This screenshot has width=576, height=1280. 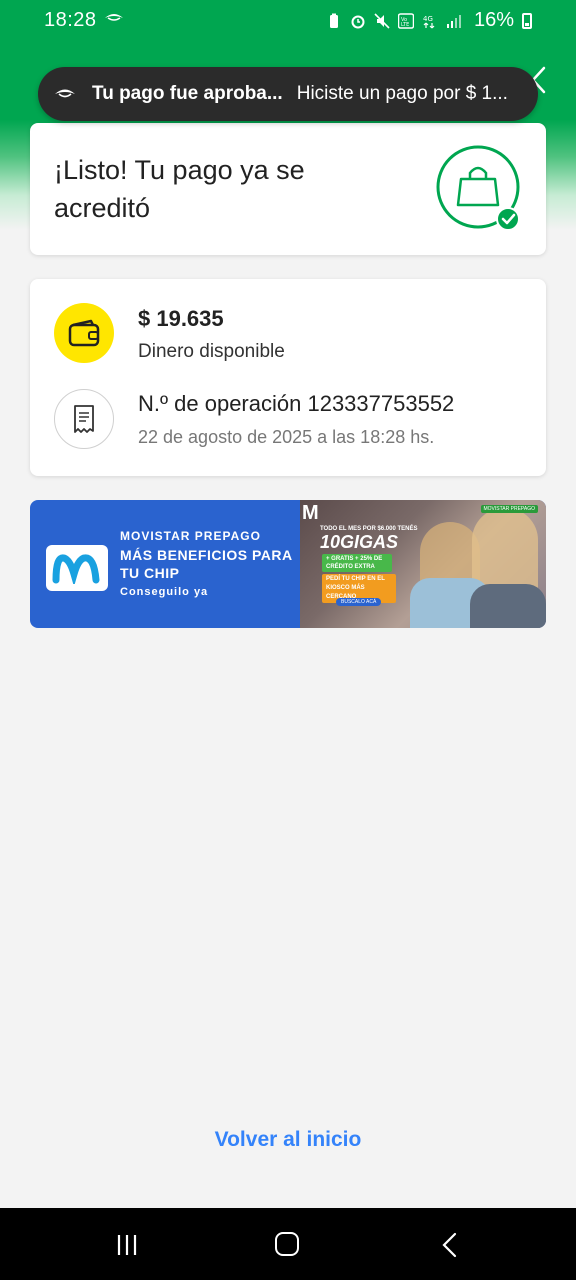 I want to click on status-icons: Vo LTE 4G 16%, so click(x=429, y=20).